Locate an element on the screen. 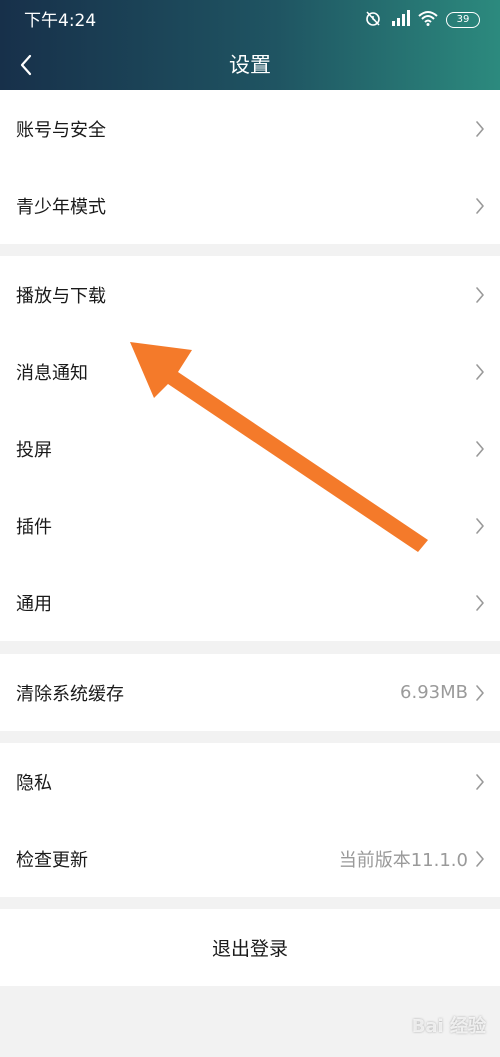 The height and width of the screenshot is (1057, 500). settings-group-account: 账号与安全 青少年模式 is located at coordinates (250, 167).